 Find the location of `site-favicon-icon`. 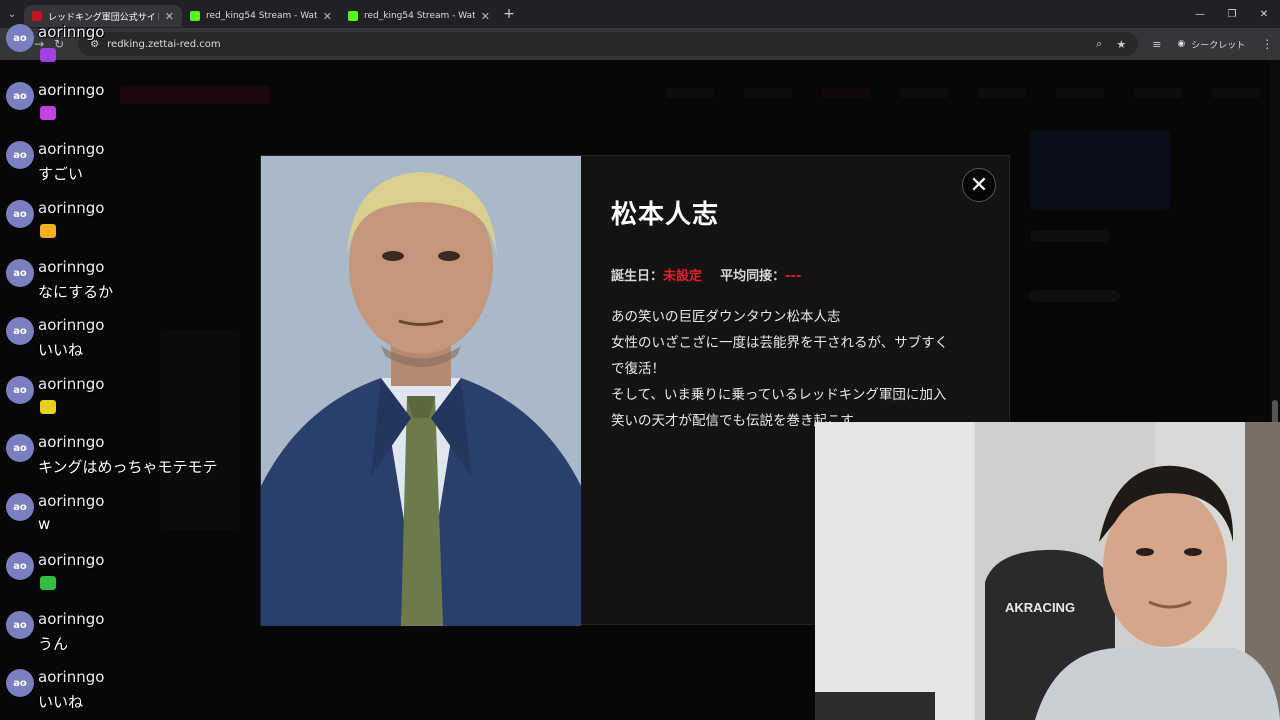

site-favicon-icon is located at coordinates (37, 16).